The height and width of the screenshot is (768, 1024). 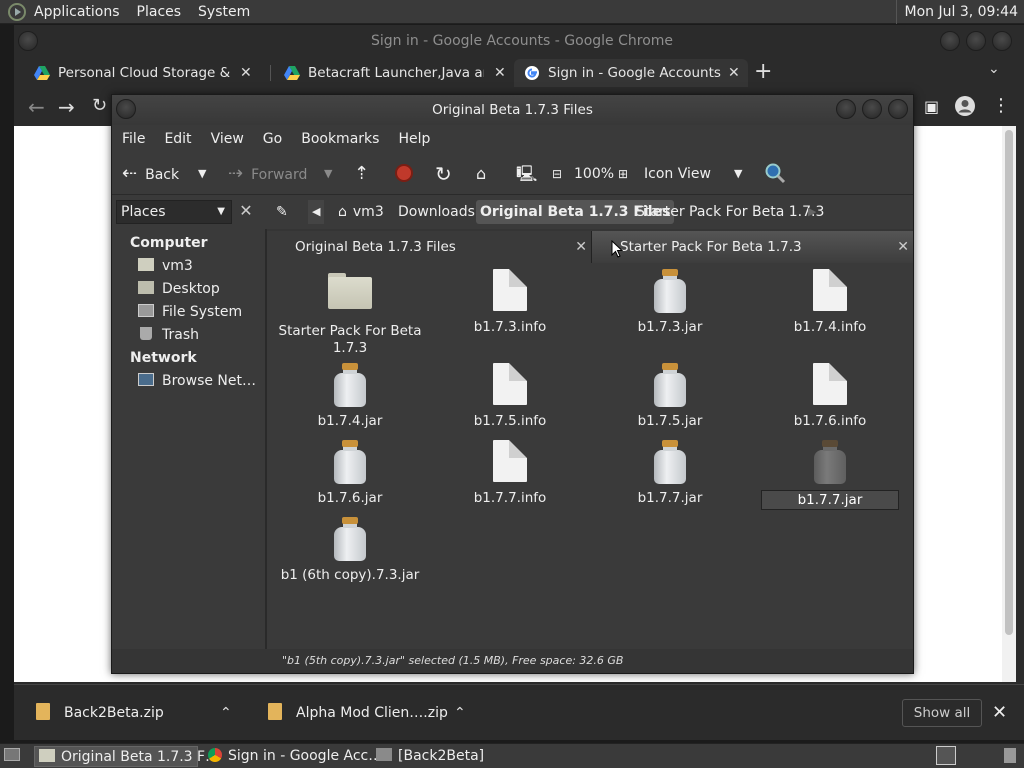 What do you see at coordinates (942, 713) in the screenshot?
I see `show-all-button: Show all` at bounding box center [942, 713].